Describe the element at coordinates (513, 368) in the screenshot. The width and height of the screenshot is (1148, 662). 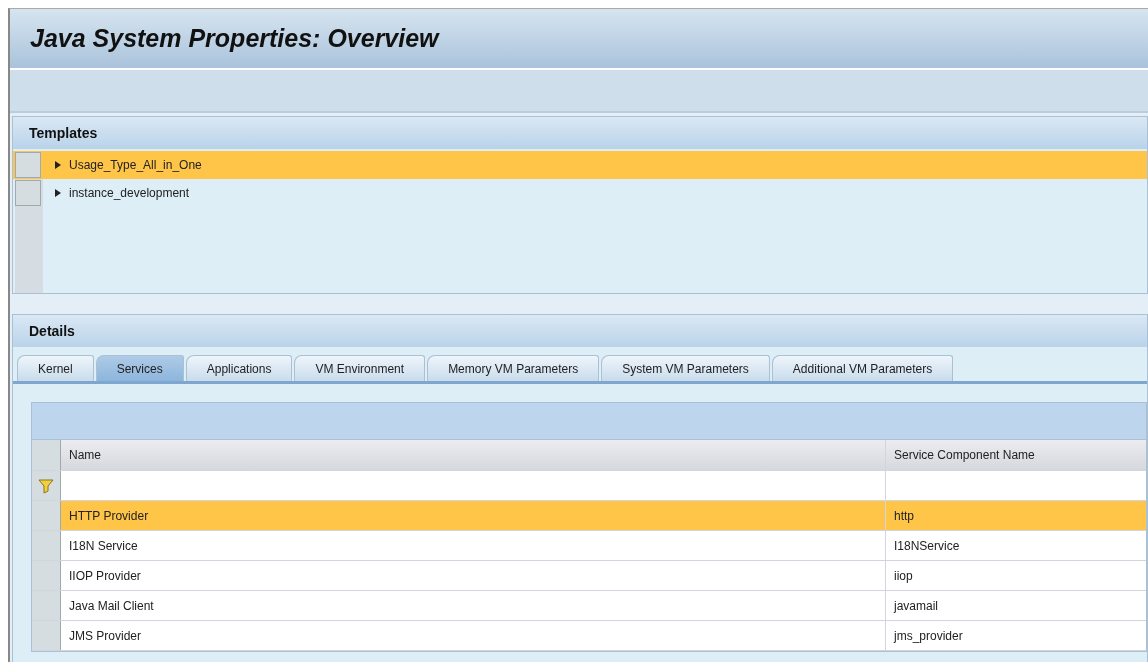
I see `tab: Memory VM Parameters` at that location.